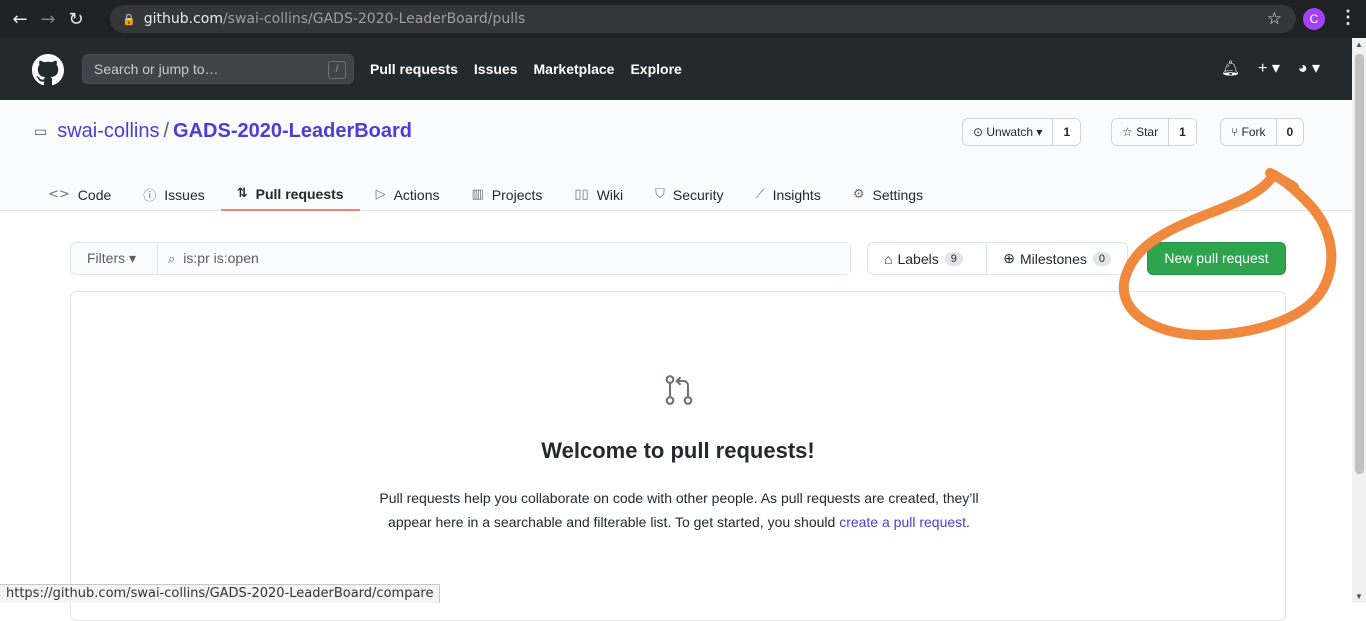 The width and height of the screenshot is (1366, 621). I want to click on tab-label: Wiki, so click(610, 194).